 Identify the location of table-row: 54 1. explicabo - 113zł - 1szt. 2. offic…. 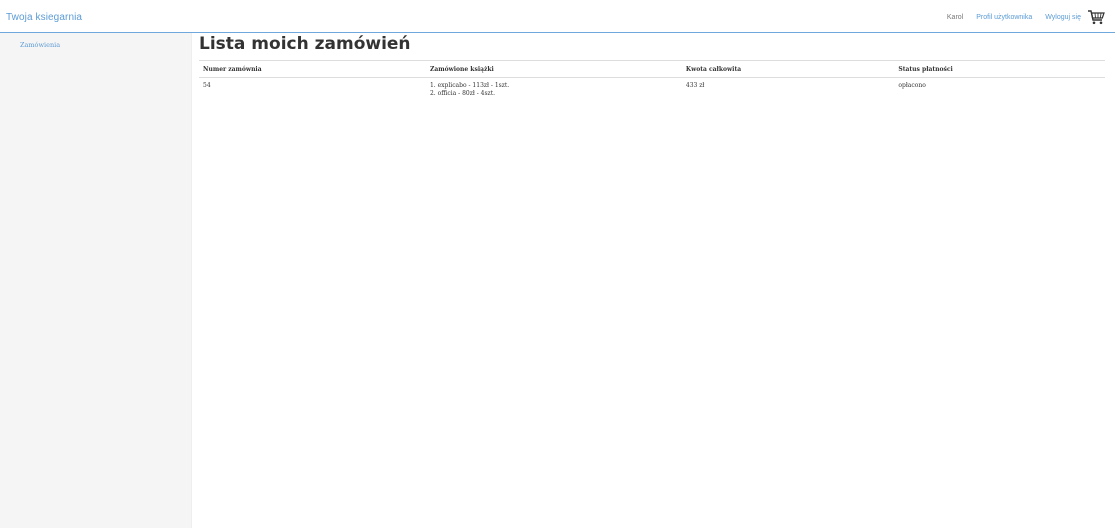
(652, 90).